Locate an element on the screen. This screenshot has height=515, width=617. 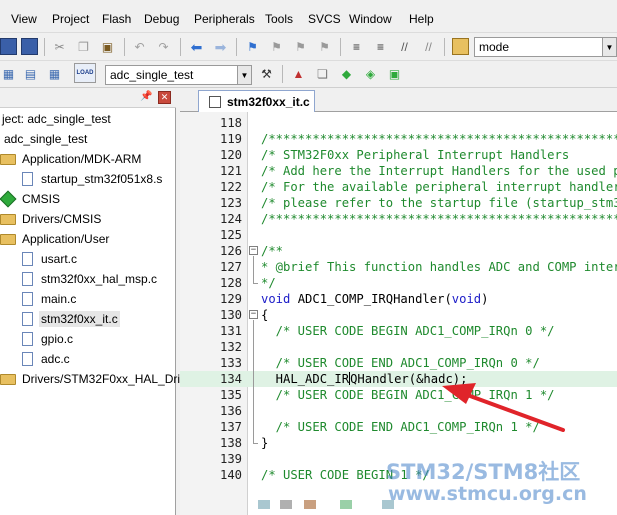
keyword-token: void is located at coordinates (276, 299).